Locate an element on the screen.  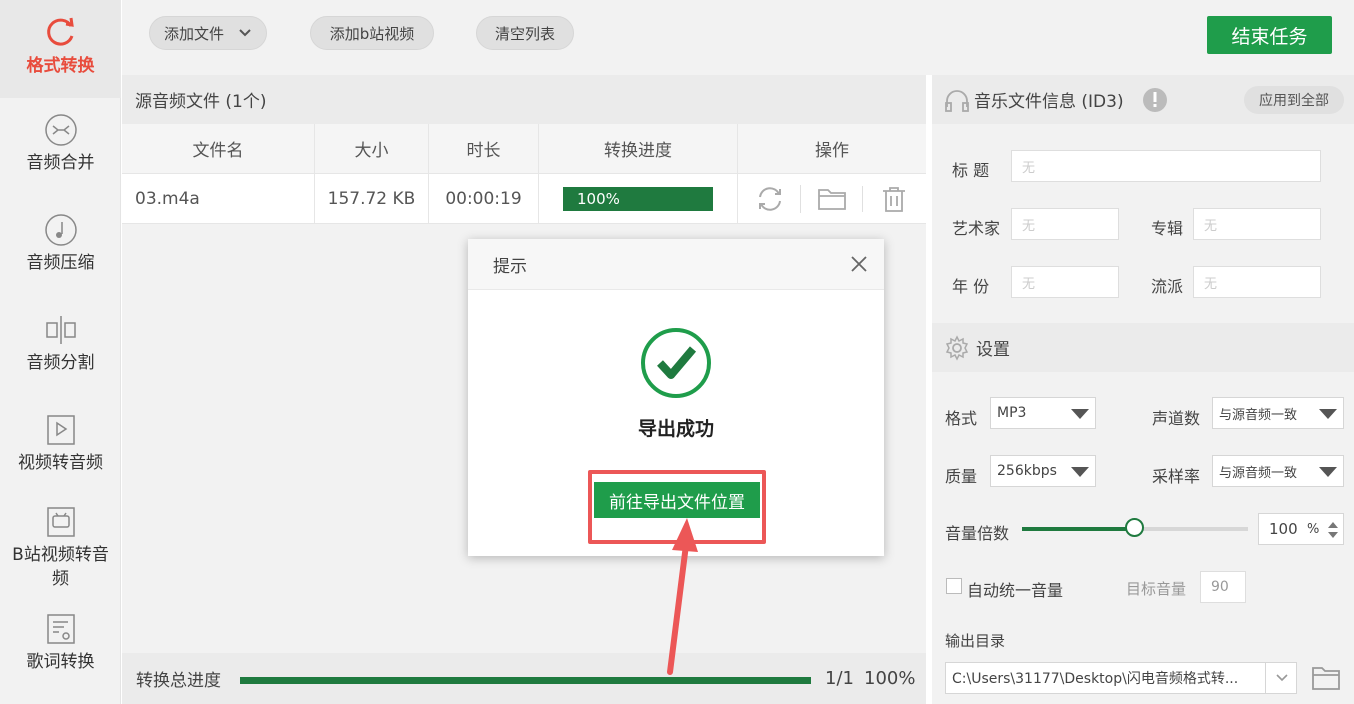
quality-value: 256kbps is located at coordinates (1027, 471).